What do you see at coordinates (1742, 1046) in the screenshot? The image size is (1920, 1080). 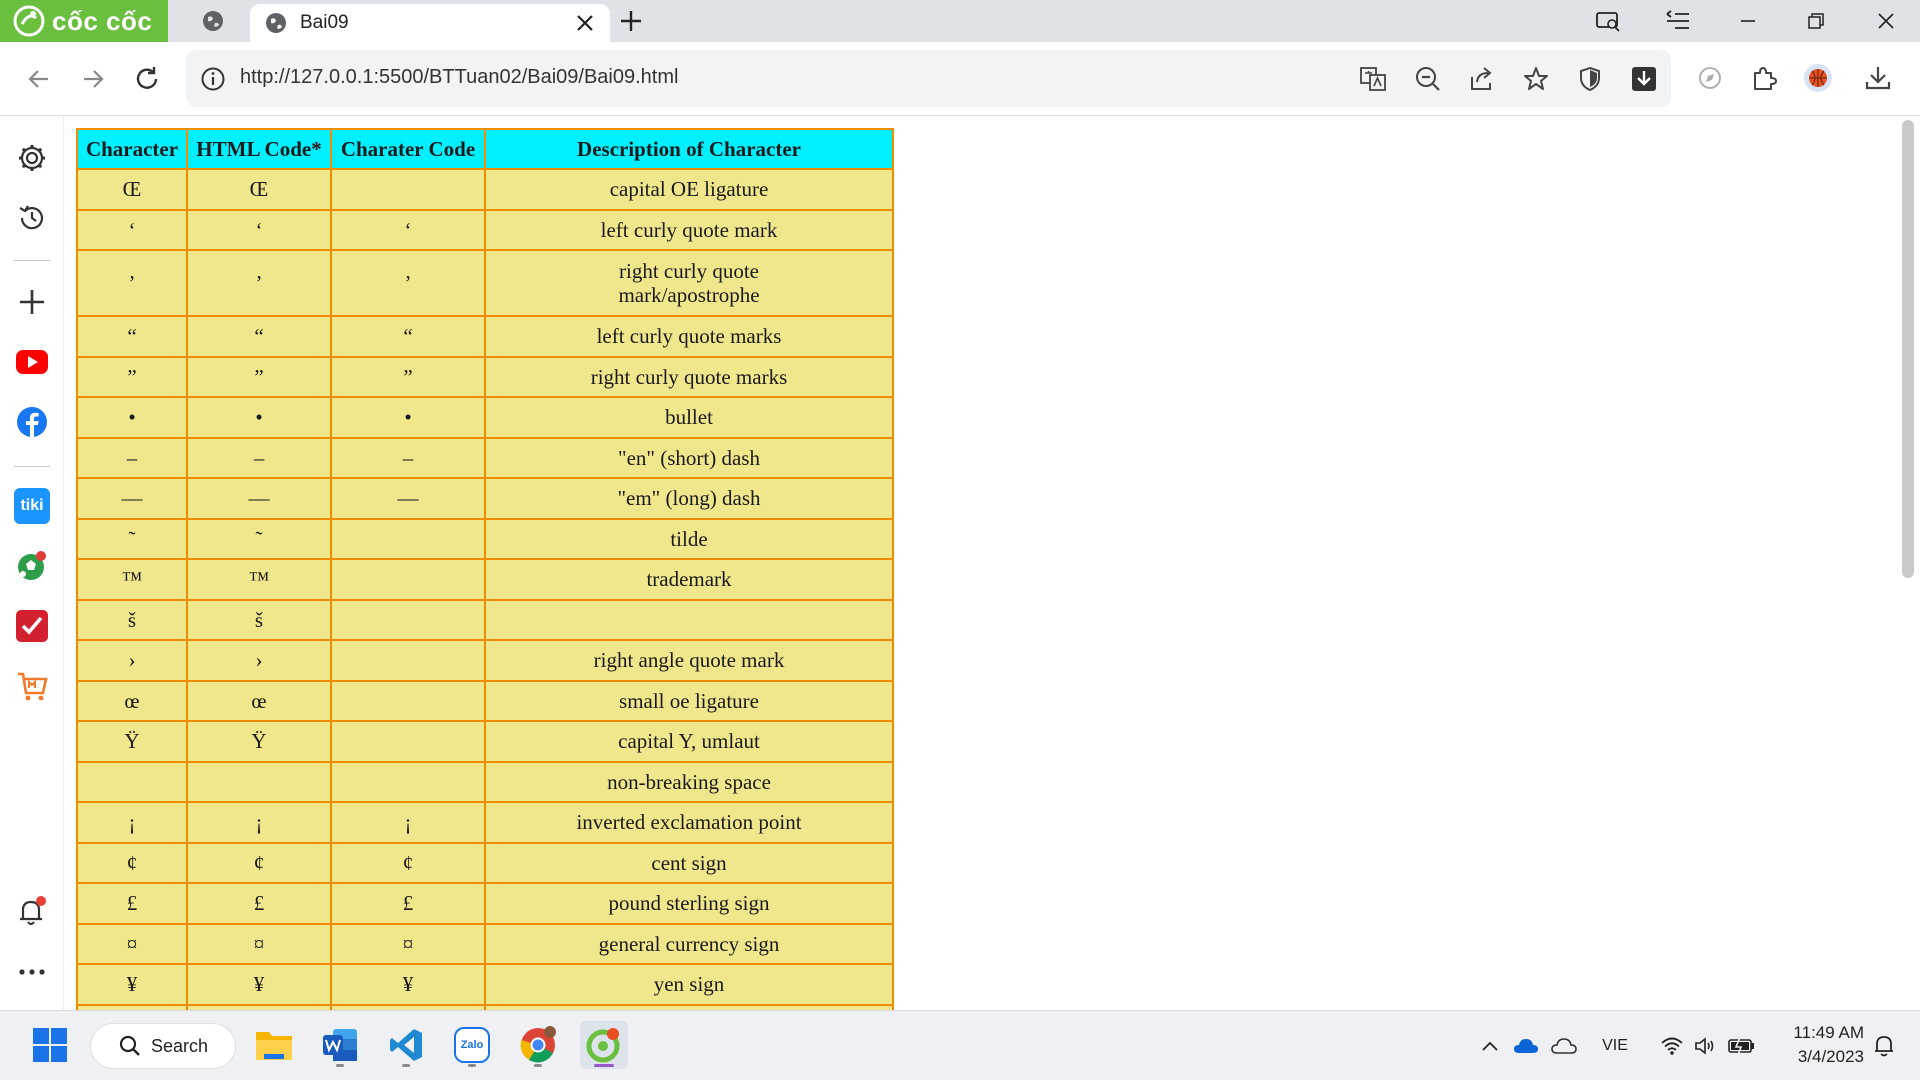 I see `battery-icon` at bounding box center [1742, 1046].